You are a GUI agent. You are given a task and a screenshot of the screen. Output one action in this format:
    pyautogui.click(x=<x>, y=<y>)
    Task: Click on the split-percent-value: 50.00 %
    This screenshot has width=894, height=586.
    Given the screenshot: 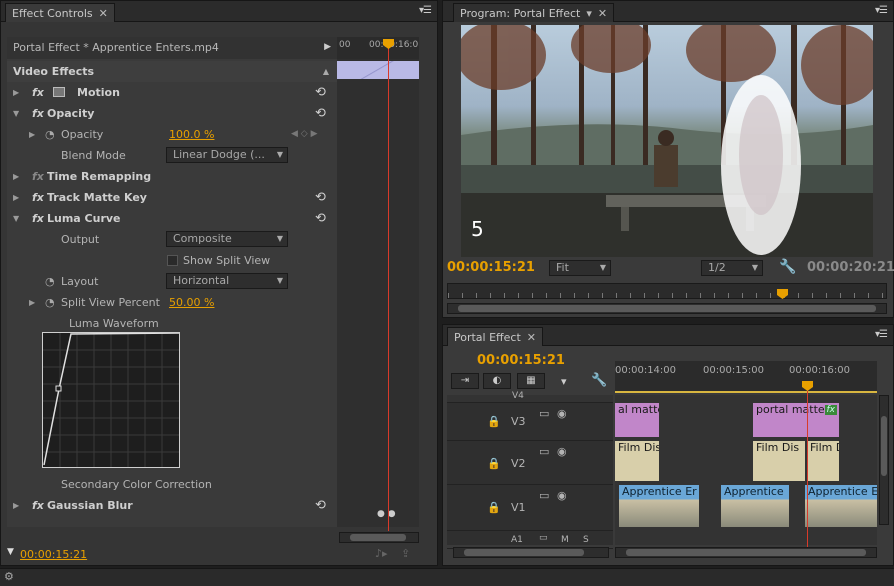 What is the action you would take?
    pyautogui.click(x=191, y=302)
    